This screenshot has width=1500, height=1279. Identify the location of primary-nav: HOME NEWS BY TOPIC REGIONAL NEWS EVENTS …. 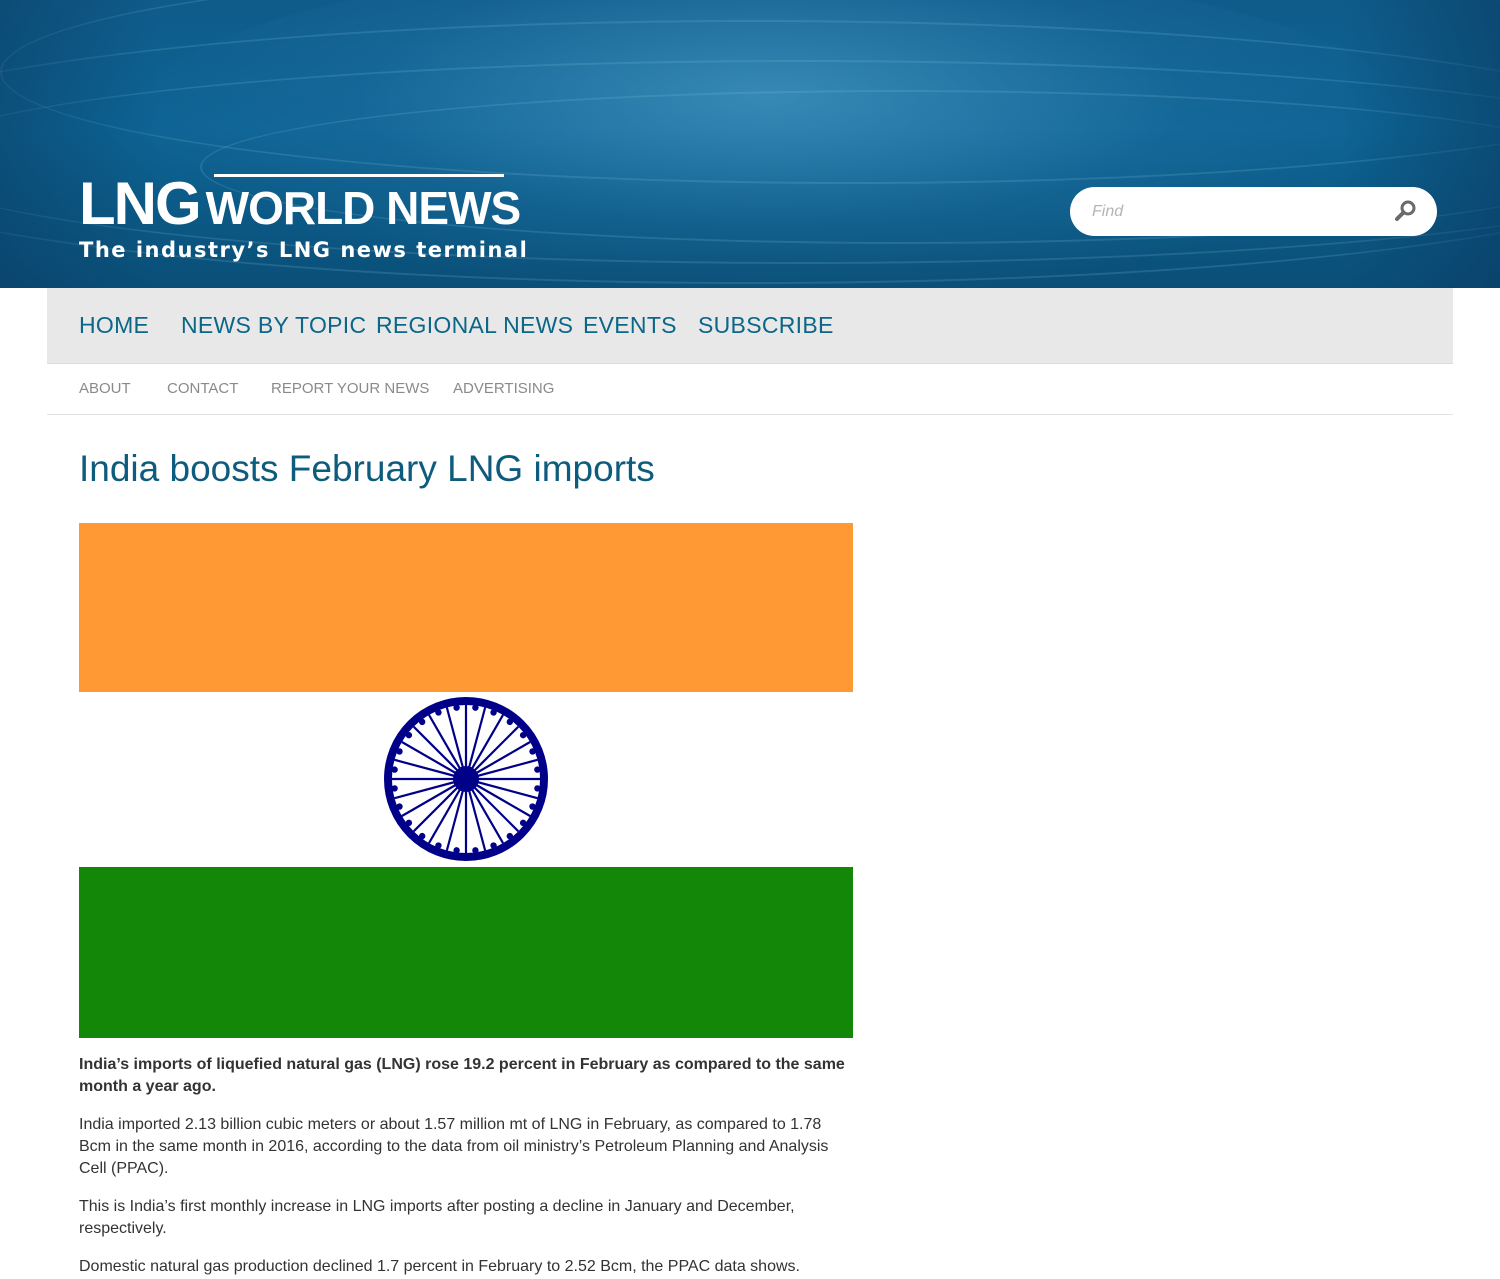
(750, 326).